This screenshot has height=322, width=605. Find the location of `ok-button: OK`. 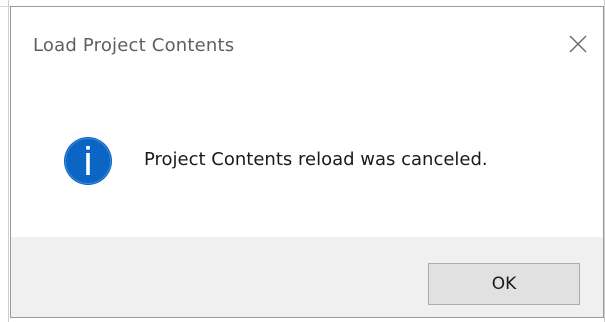

ok-button: OK is located at coordinates (504, 284).